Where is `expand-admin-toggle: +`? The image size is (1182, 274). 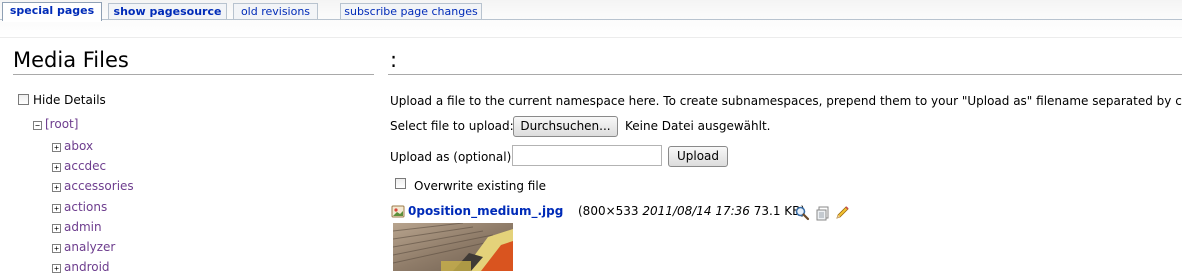
expand-admin-toggle: + is located at coordinates (56, 228).